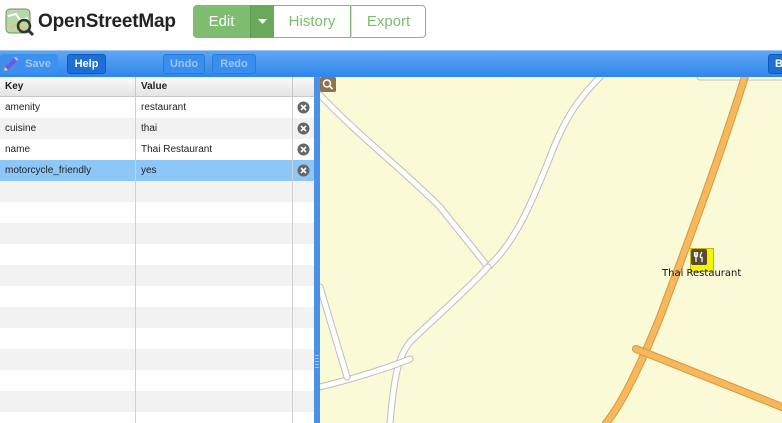 The image size is (782, 423). What do you see at coordinates (702, 273) in the screenshot?
I see `poi-label: Thai Restaurant` at bounding box center [702, 273].